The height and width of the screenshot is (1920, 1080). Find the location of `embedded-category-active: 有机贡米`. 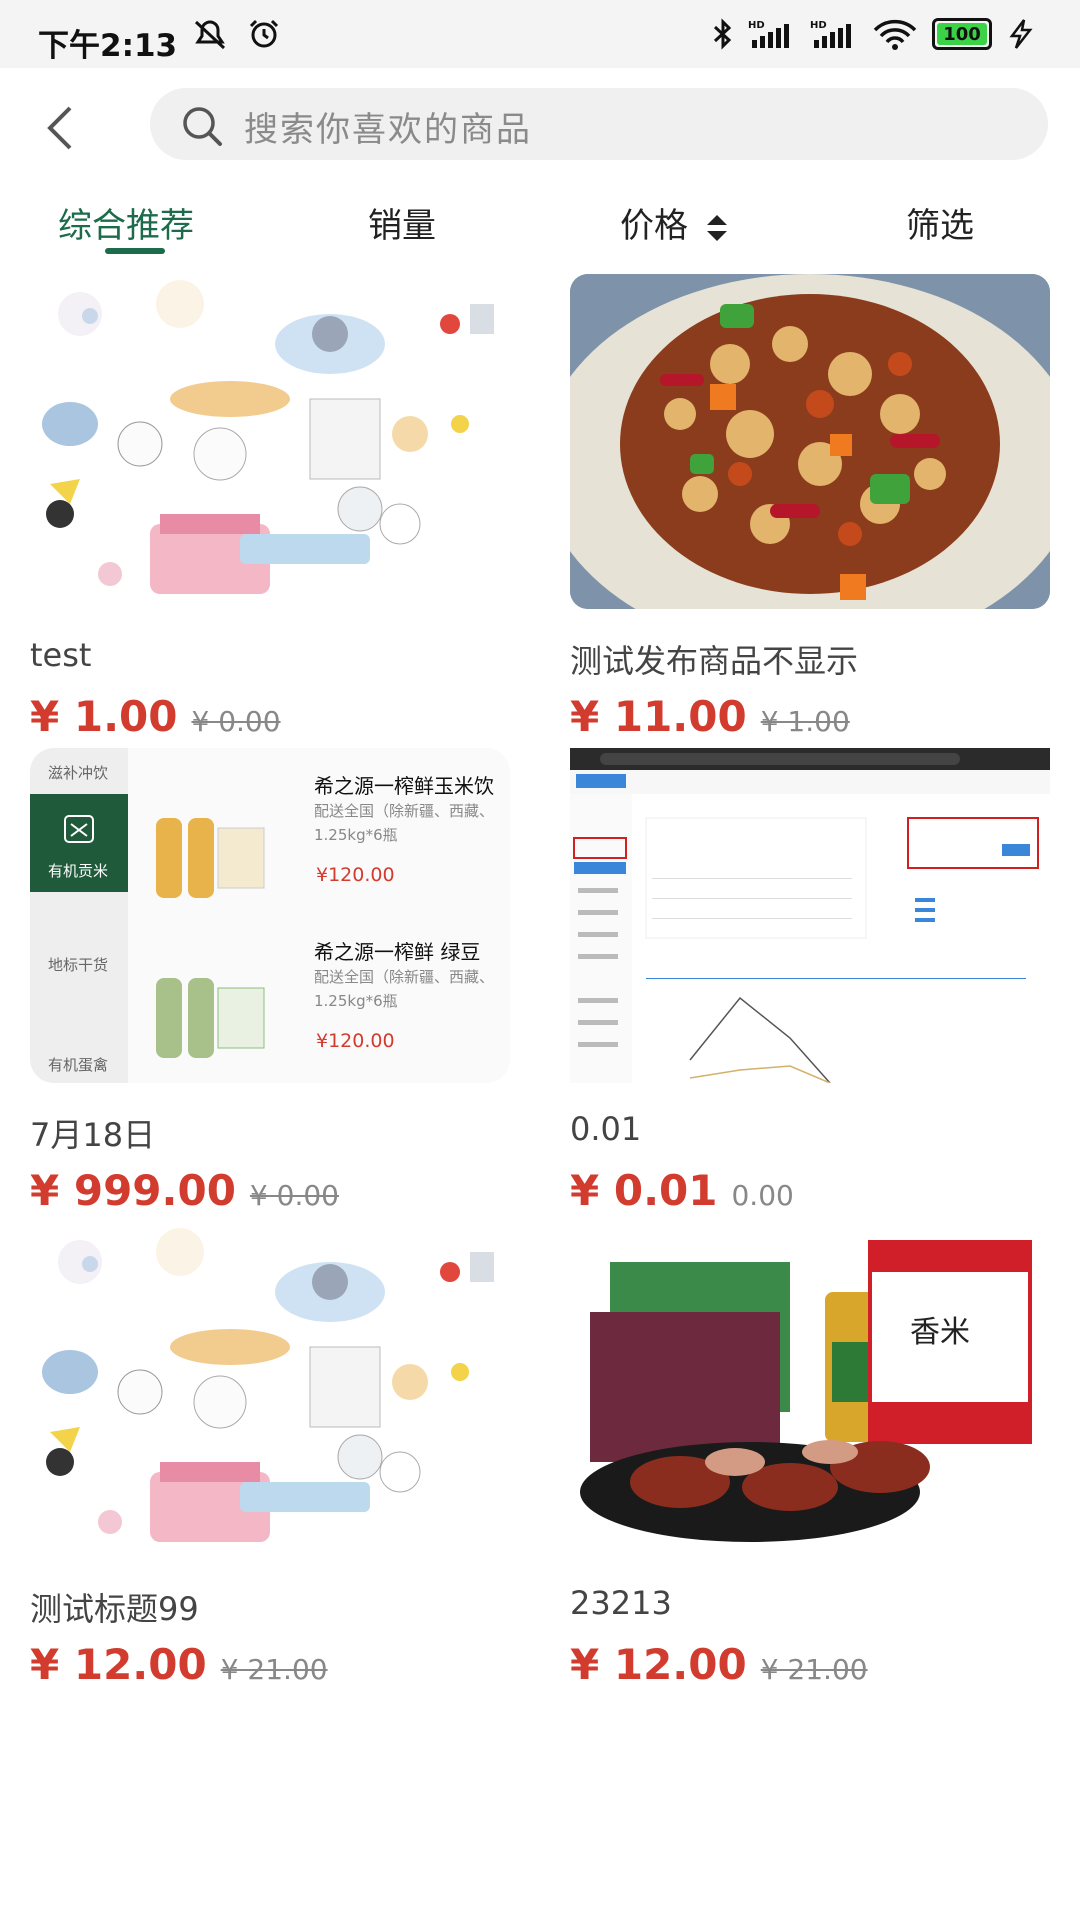

embedded-category-active: 有机贡米 is located at coordinates (79, 843).